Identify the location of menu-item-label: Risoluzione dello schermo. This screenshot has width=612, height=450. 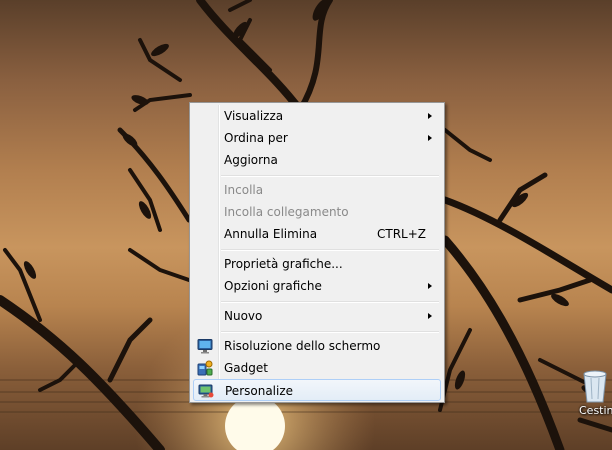
(302, 346).